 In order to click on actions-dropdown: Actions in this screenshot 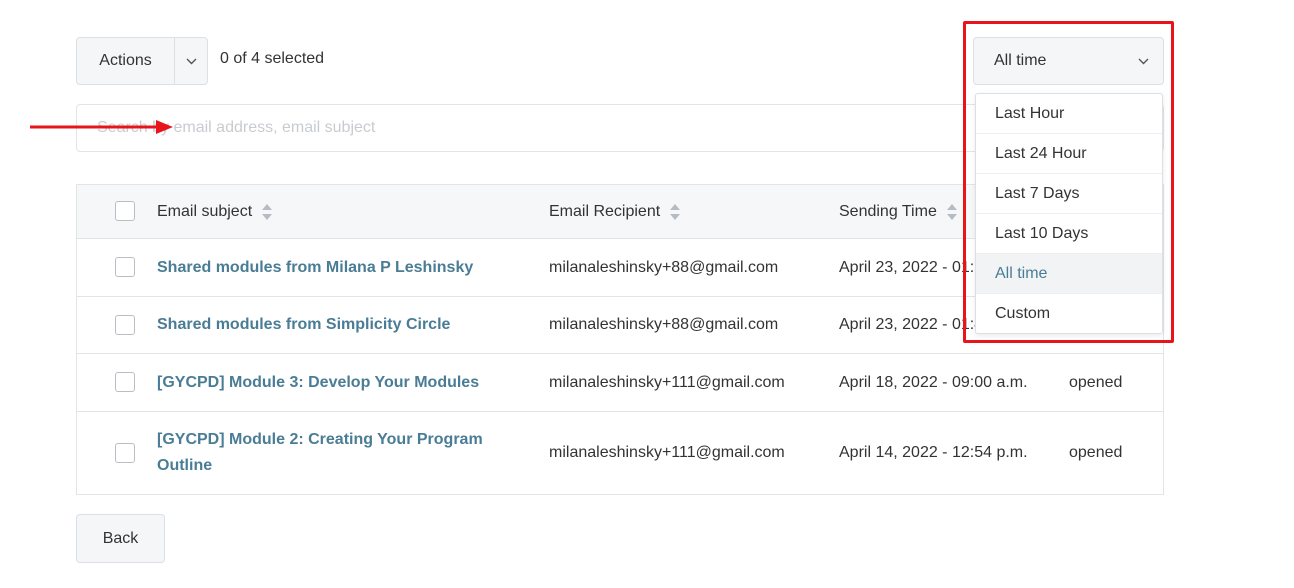, I will do `click(142, 61)`.